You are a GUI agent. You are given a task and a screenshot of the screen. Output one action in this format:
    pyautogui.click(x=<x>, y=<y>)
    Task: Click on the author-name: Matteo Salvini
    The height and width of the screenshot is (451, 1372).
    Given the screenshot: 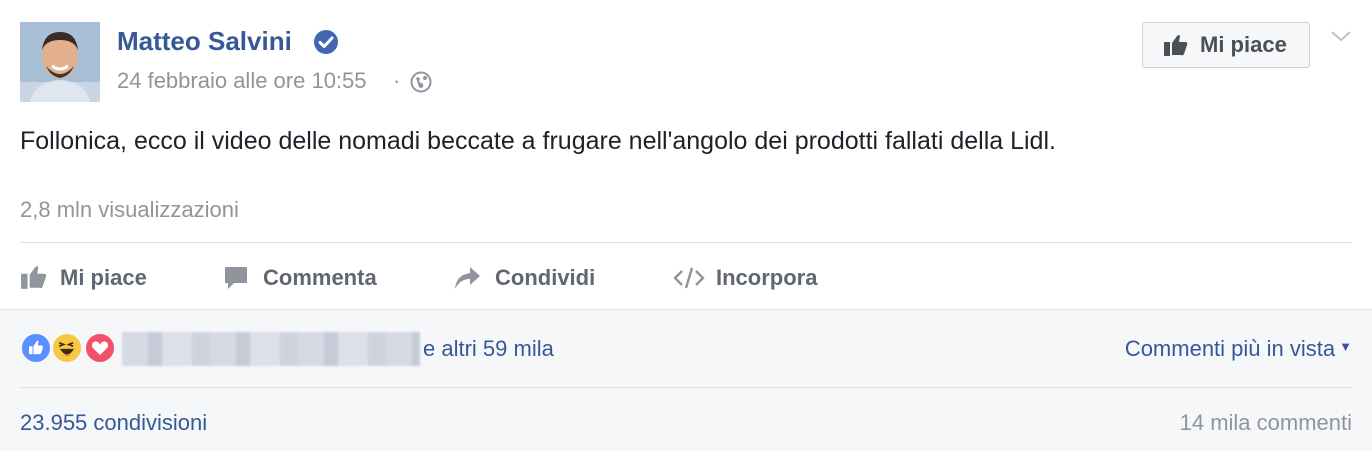 What is the action you would take?
    pyautogui.click(x=204, y=41)
    